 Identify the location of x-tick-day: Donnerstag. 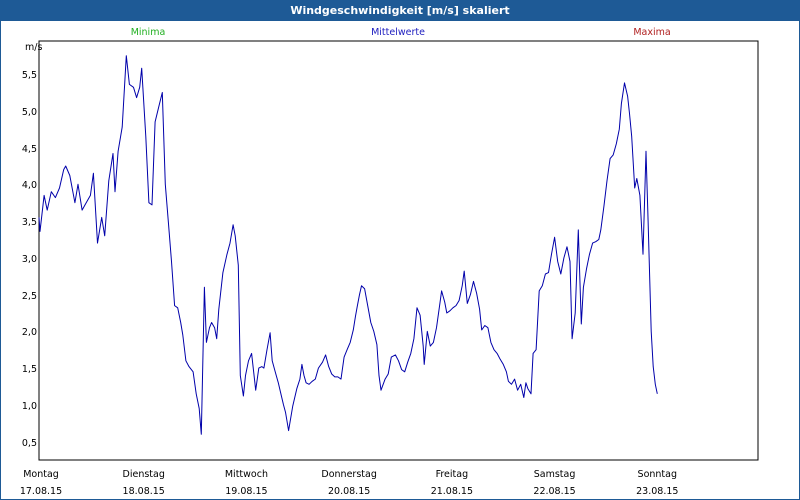
(348, 474).